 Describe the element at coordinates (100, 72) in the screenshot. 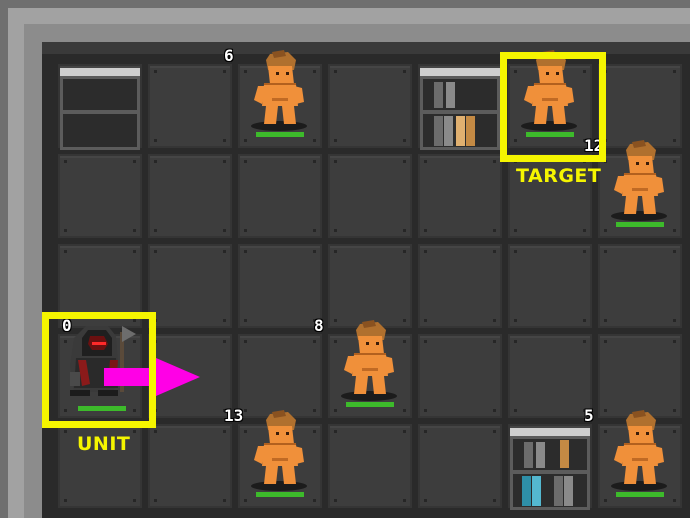

I see `shelf-top` at that location.